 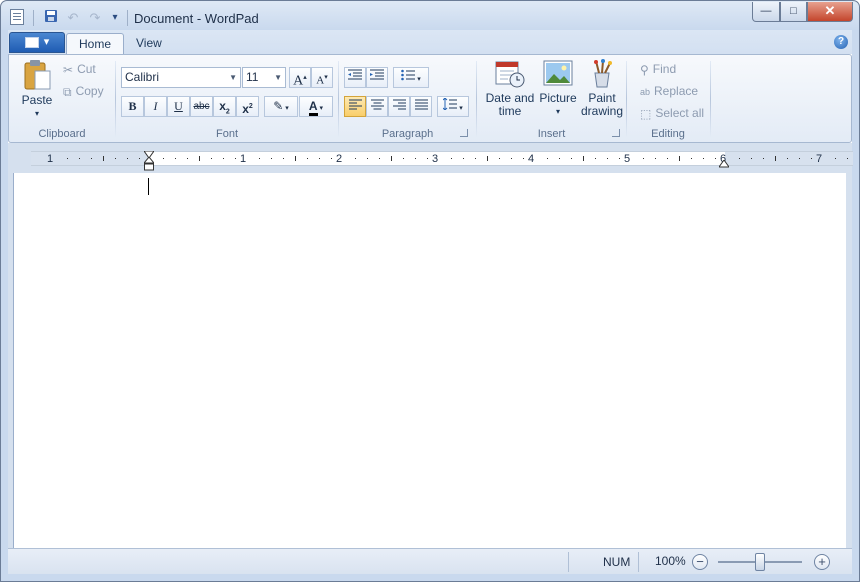 What do you see at coordinates (617, 562) in the screenshot?
I see `num-lock-indicator: NUM` at bounding box center [617, 562].